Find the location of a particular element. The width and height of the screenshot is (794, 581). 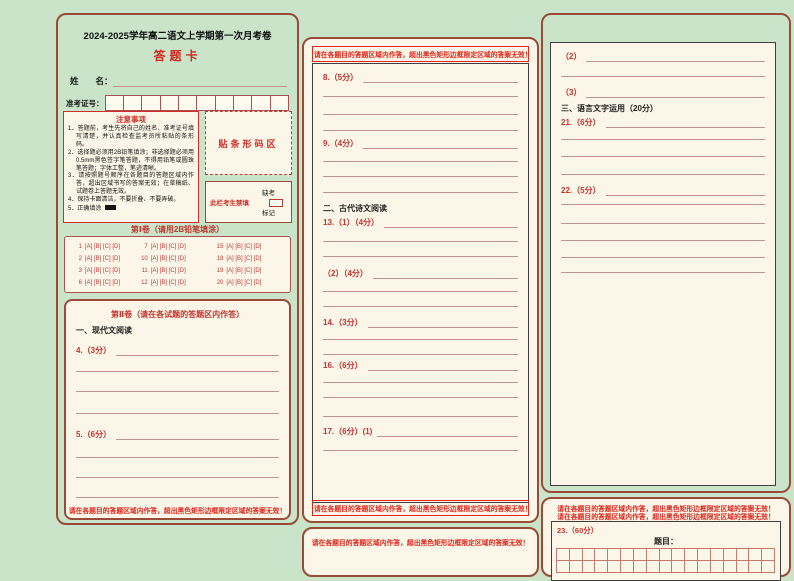

question-16-row: 16.（6分） is located at coordinates (420, 365).